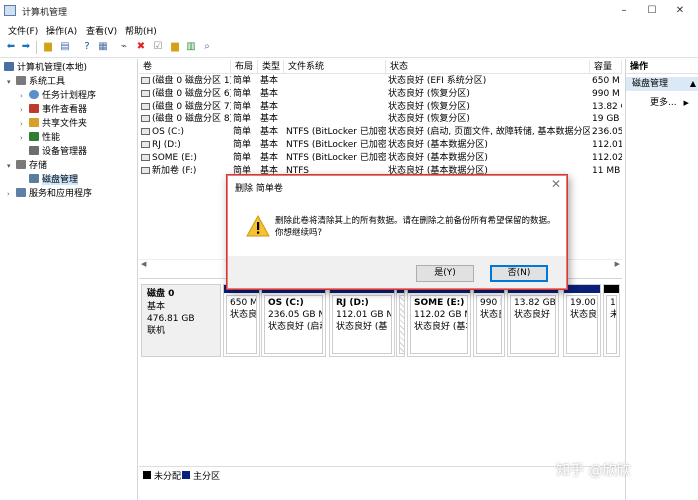 The height and width of the screenshot is (500, 698). I want to click on table-row: (磁盘 0 磁盘分区 8) 简单 基本 状态良好 (恢复分区) 19 GB, so click(380, 119).